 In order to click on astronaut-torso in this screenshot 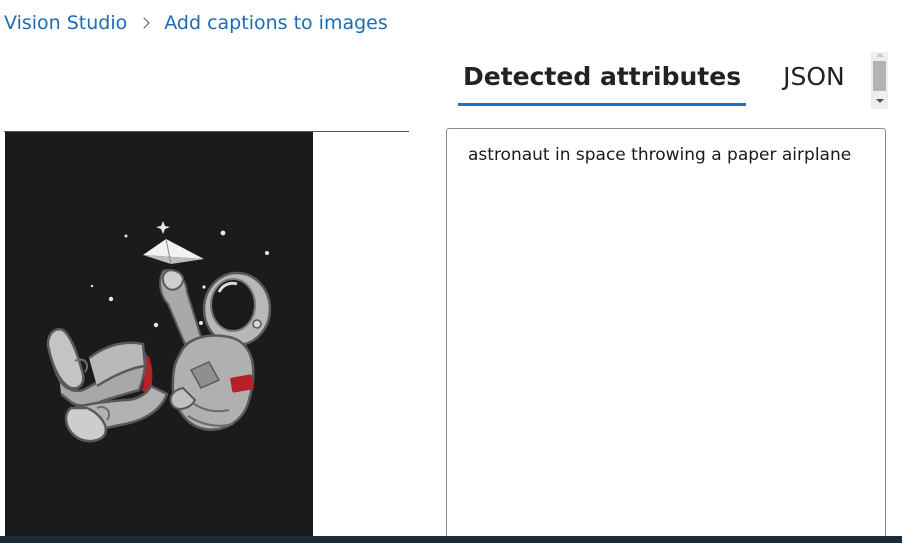, I will do `click(213, 382)`.